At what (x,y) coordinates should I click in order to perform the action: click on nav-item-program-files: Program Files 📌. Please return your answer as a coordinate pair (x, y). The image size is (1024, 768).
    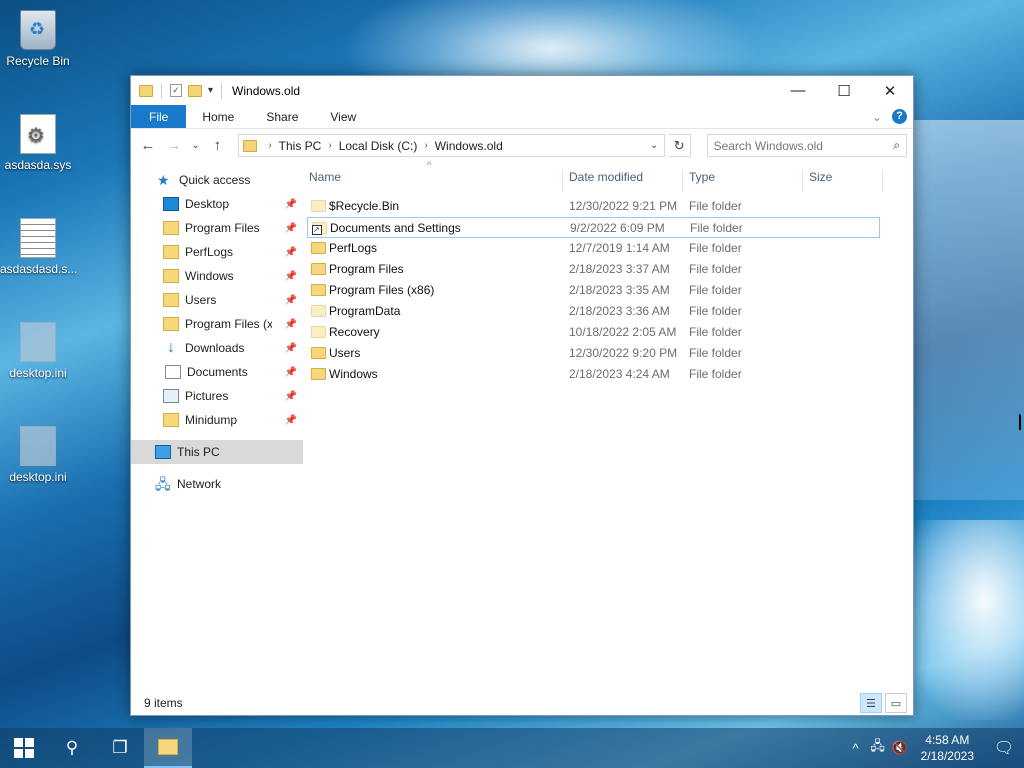
    Looking at the image, I should click on (217, 228).